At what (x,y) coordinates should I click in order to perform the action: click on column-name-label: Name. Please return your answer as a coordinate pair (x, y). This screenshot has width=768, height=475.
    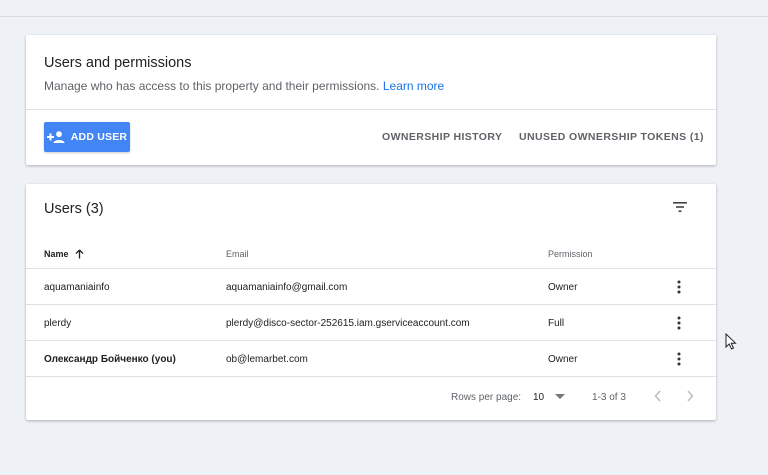
    Looking at the image, I should click on (56, 254).